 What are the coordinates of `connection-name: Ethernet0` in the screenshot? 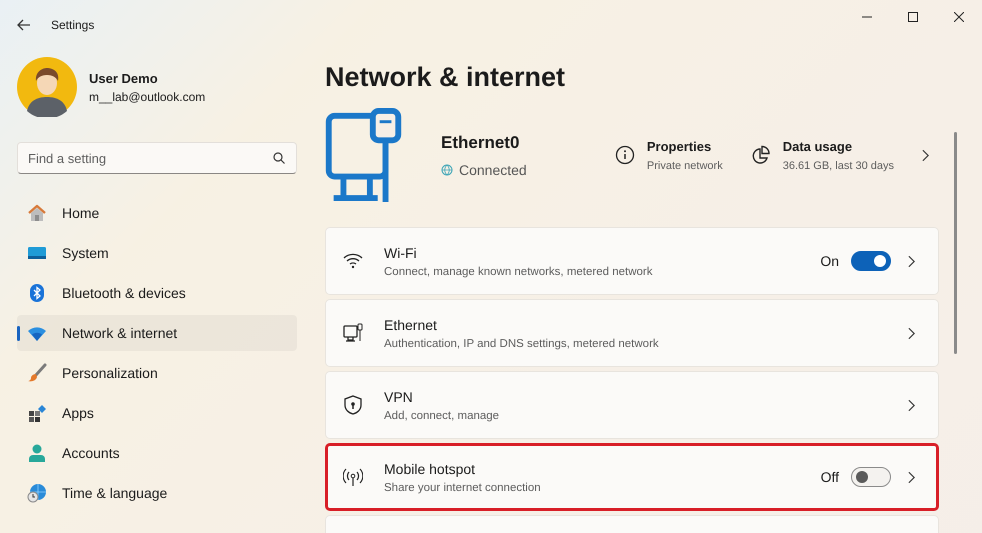 It's located at (480, 142).